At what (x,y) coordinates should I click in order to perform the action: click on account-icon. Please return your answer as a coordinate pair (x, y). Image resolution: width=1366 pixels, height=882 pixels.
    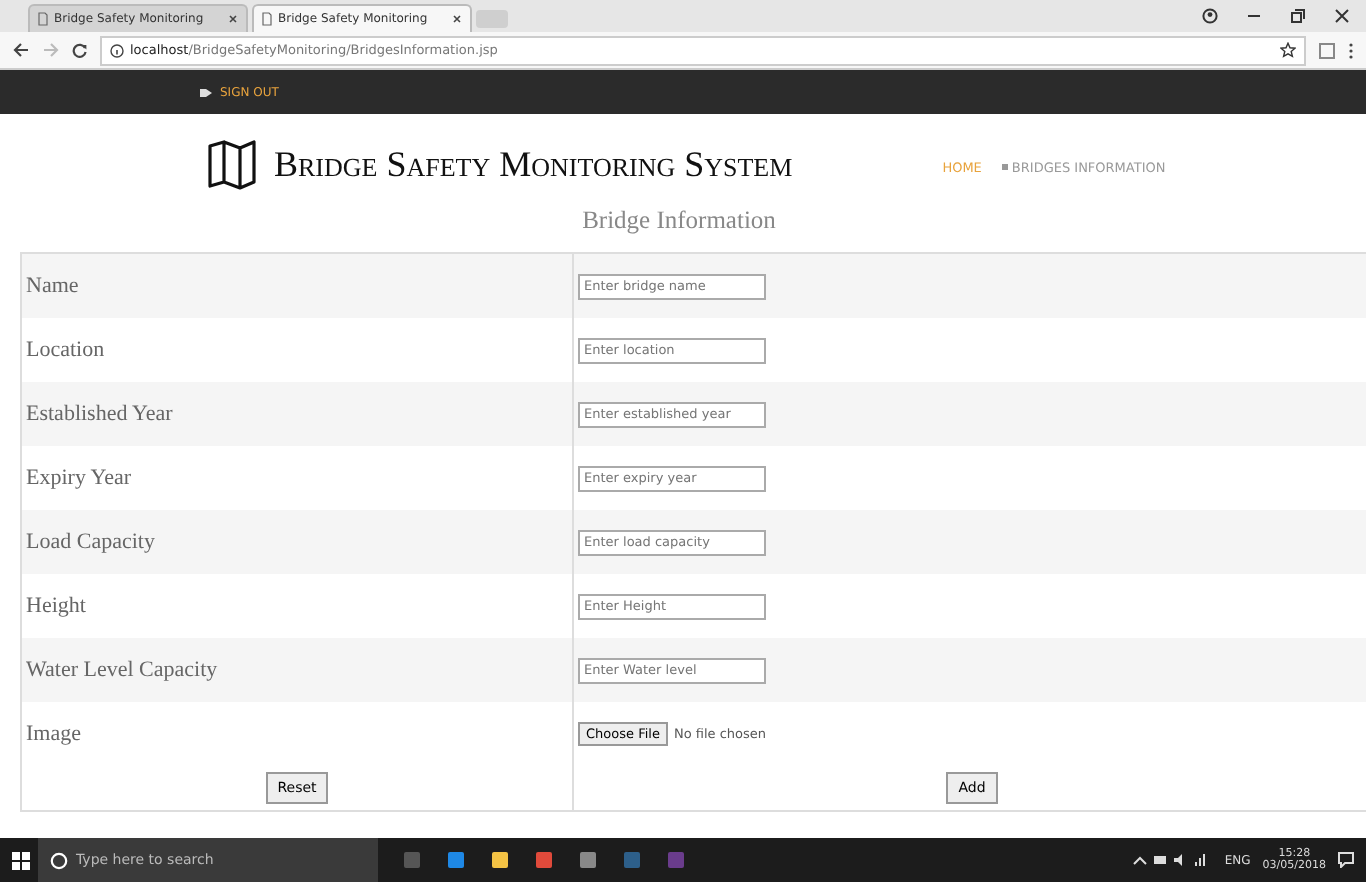
    Looking at the image, I should click on (1210, 16).